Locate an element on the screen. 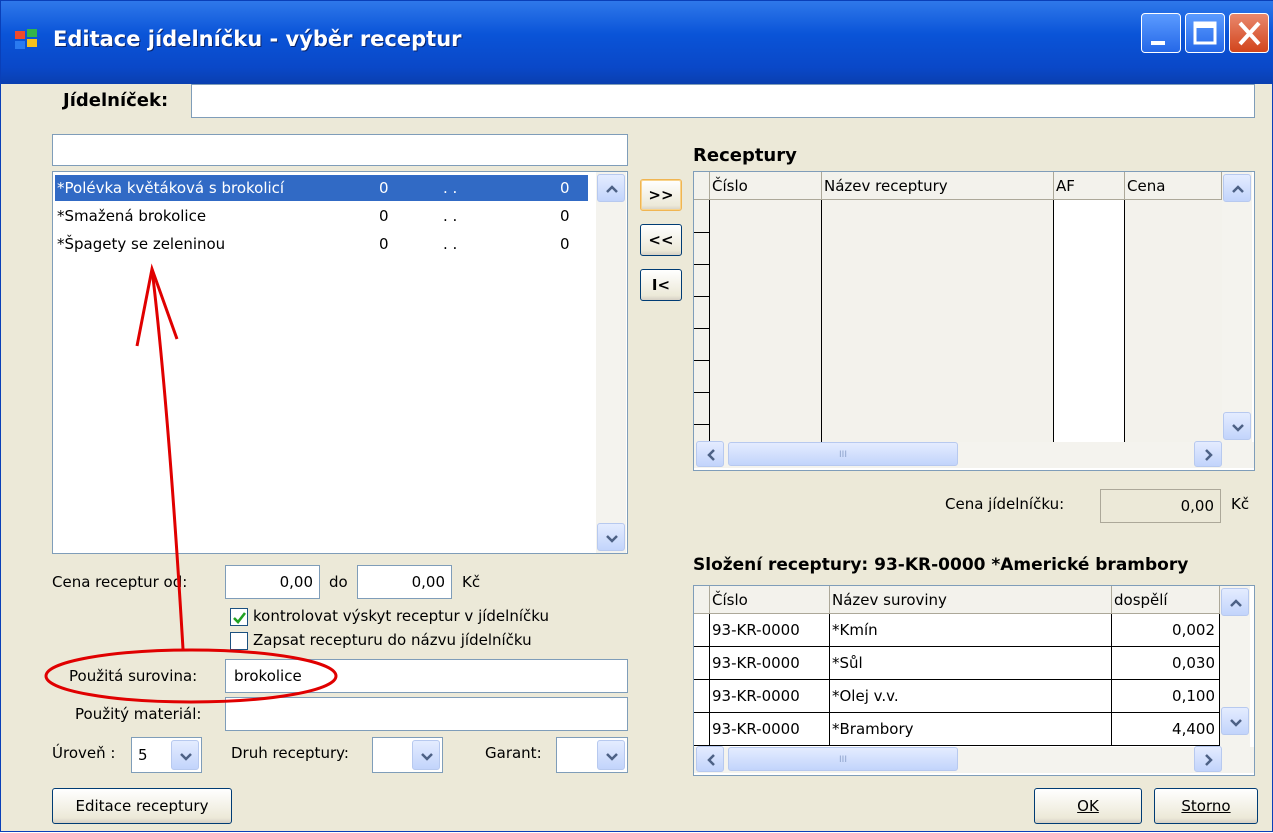 The height and width of the screenshot is (833, 1273). col-cislo-body is located at coordinates (766, 321).